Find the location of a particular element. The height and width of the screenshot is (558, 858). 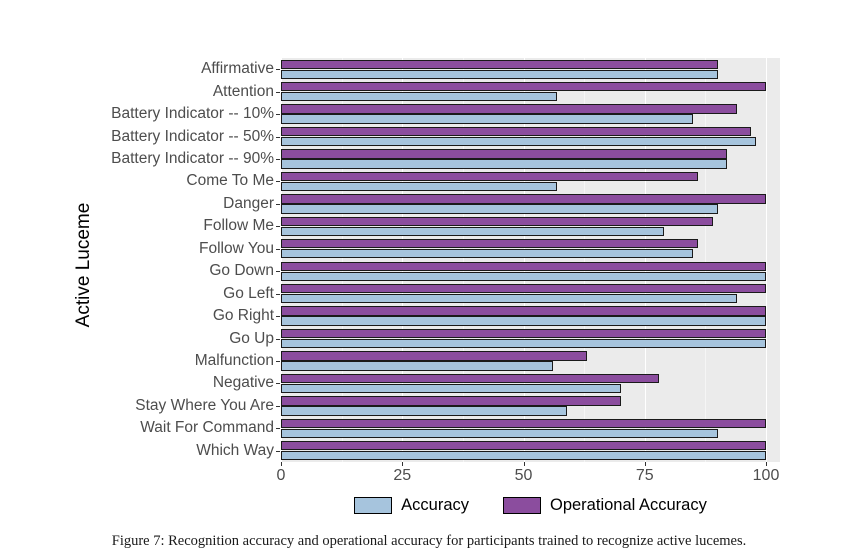

y-tick-label: Go Left is located at coordinates (248, 293).